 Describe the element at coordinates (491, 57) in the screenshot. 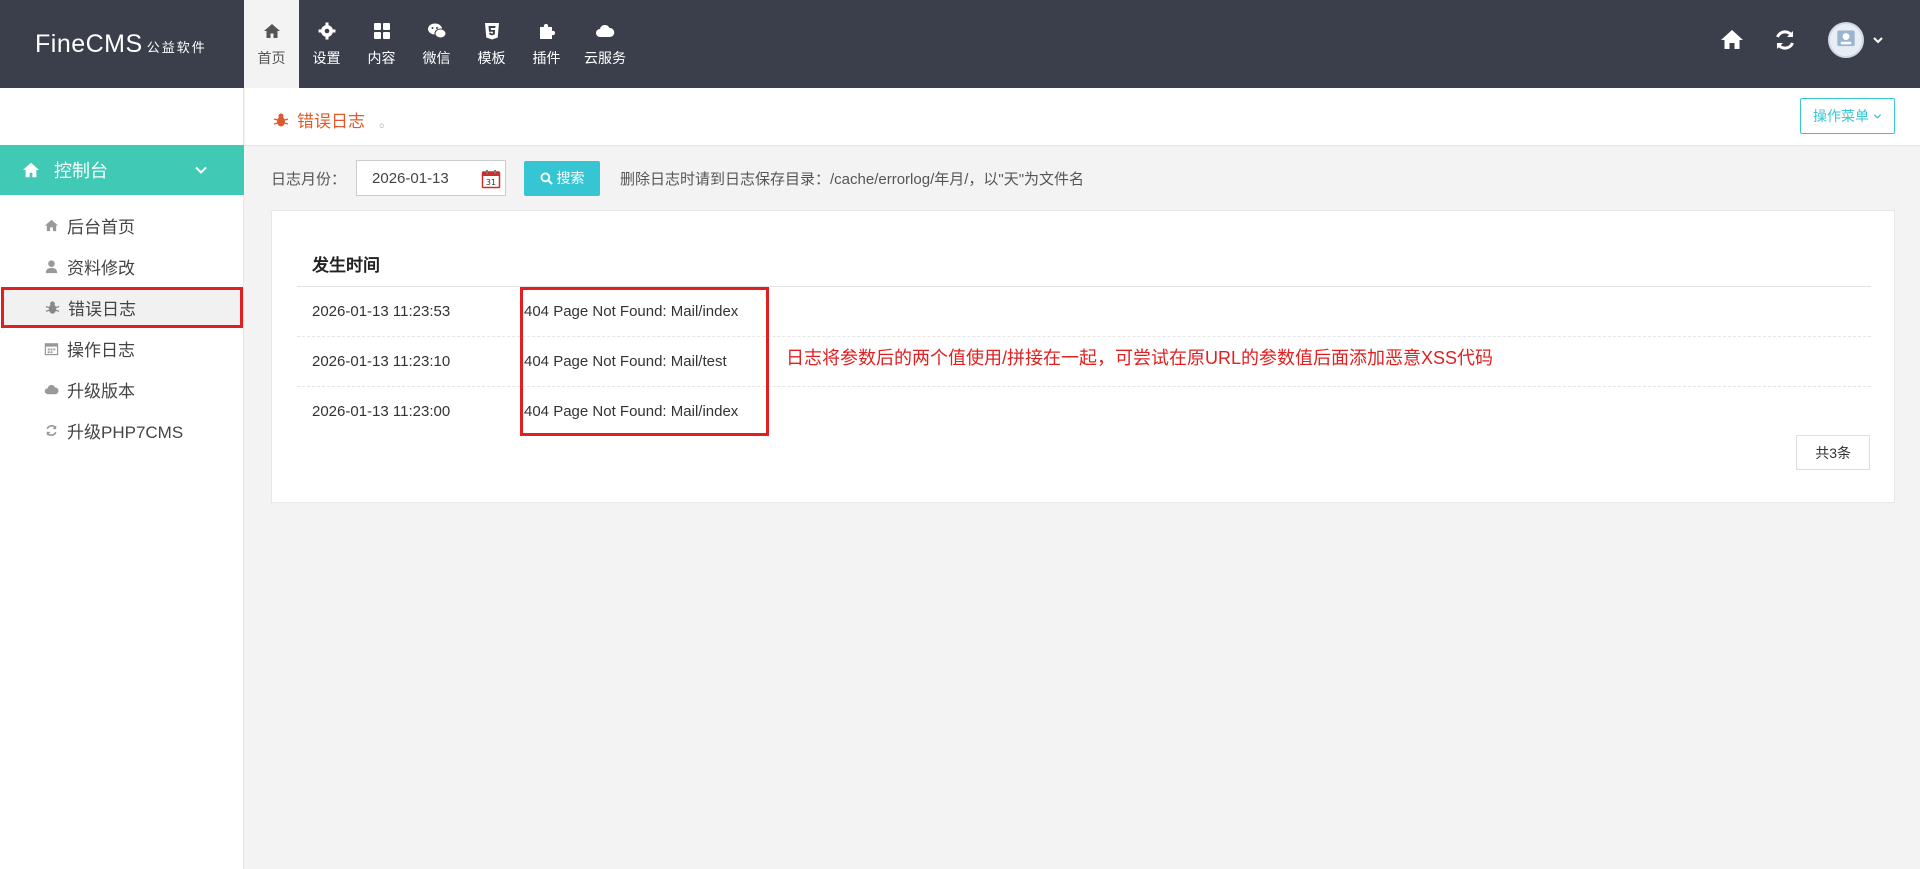

I see `nav-template-label: 模板` at that location.